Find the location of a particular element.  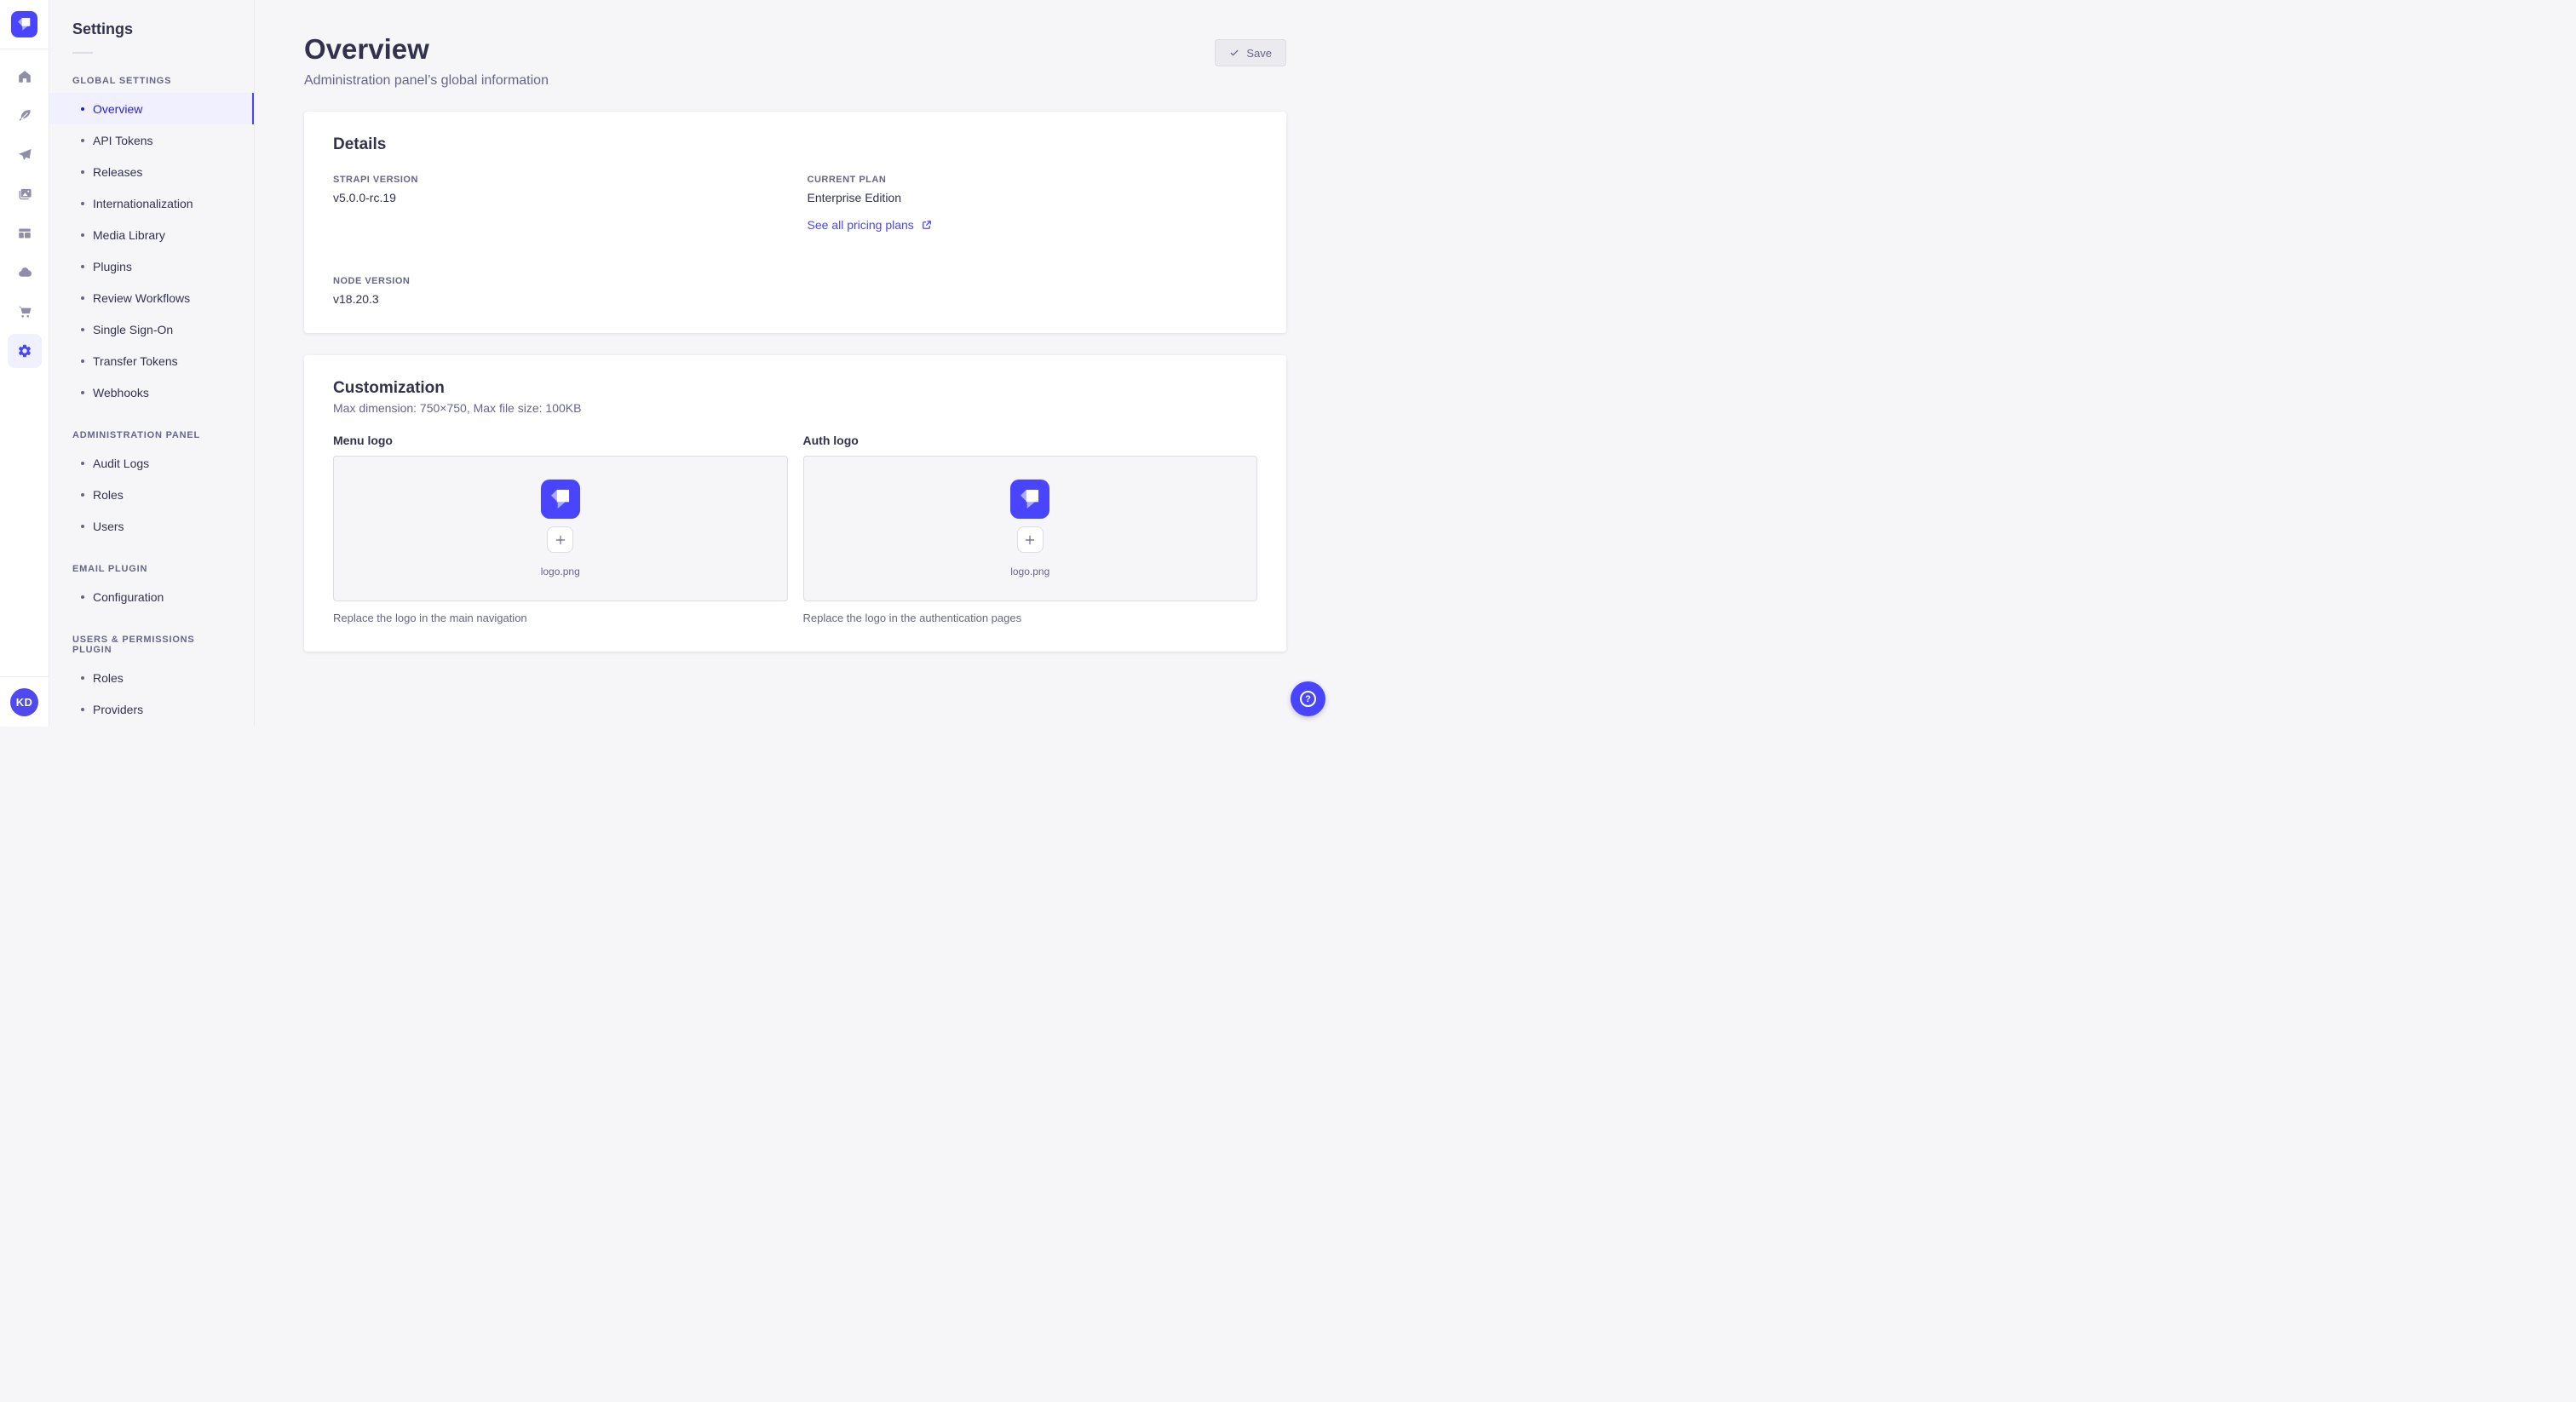

workspace-logo-container is located at coordinates (25, 24).